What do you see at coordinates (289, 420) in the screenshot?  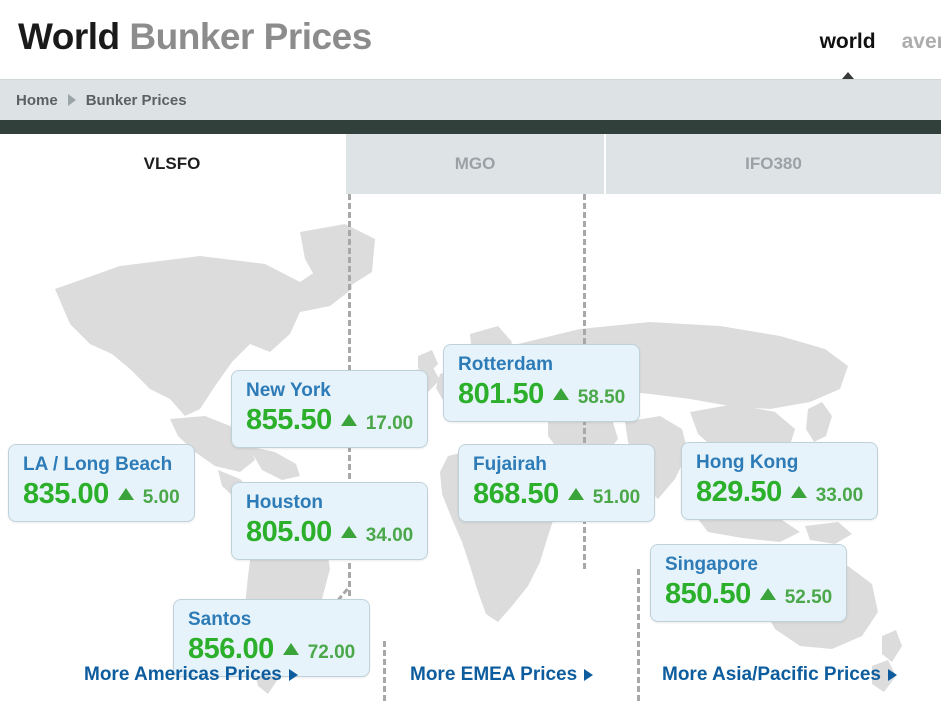 I see `price-card-price: 855.50` at bounding box center [289, 420].